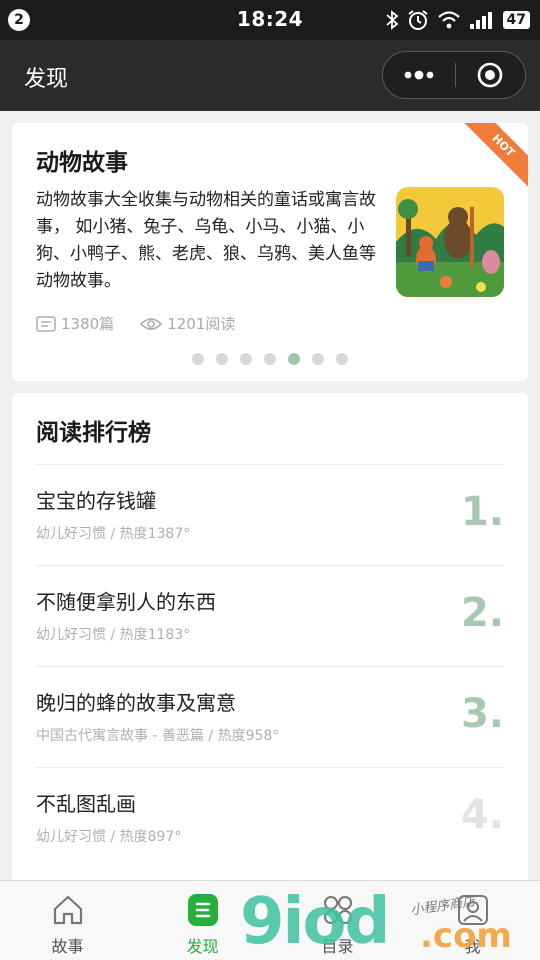 The height and width of the screenshot is (960, 540). I want to click on more-dots-icon, so click(419, 75).